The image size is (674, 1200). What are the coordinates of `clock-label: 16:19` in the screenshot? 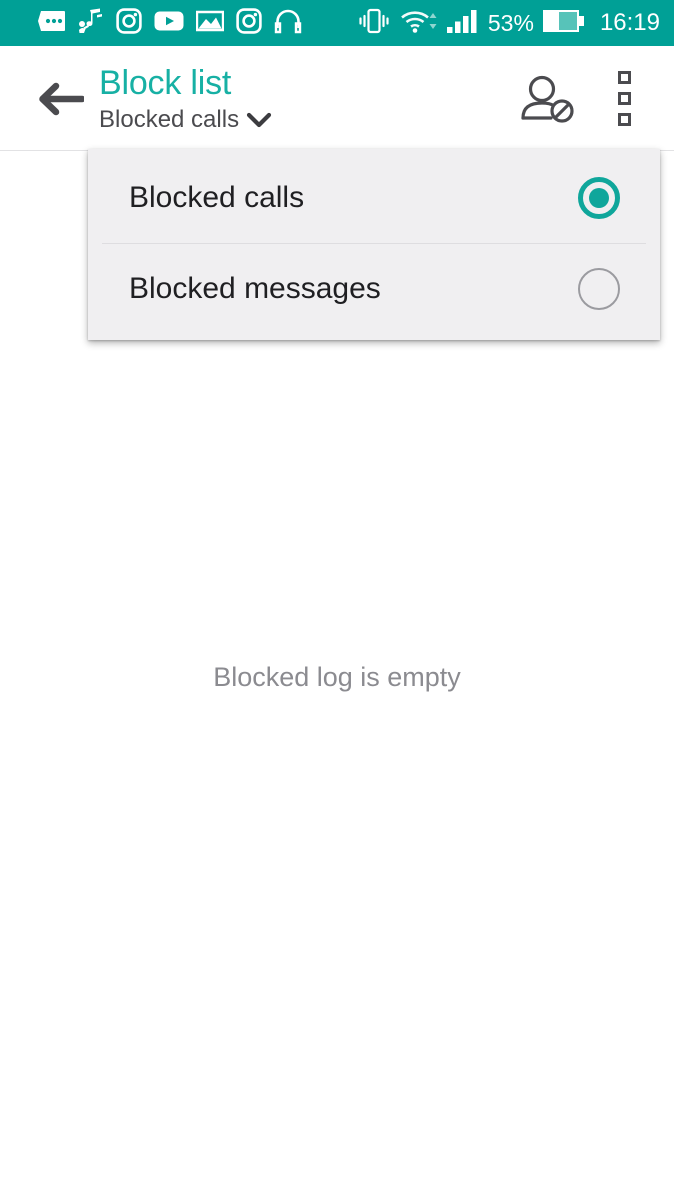 It's located at (629, 22).